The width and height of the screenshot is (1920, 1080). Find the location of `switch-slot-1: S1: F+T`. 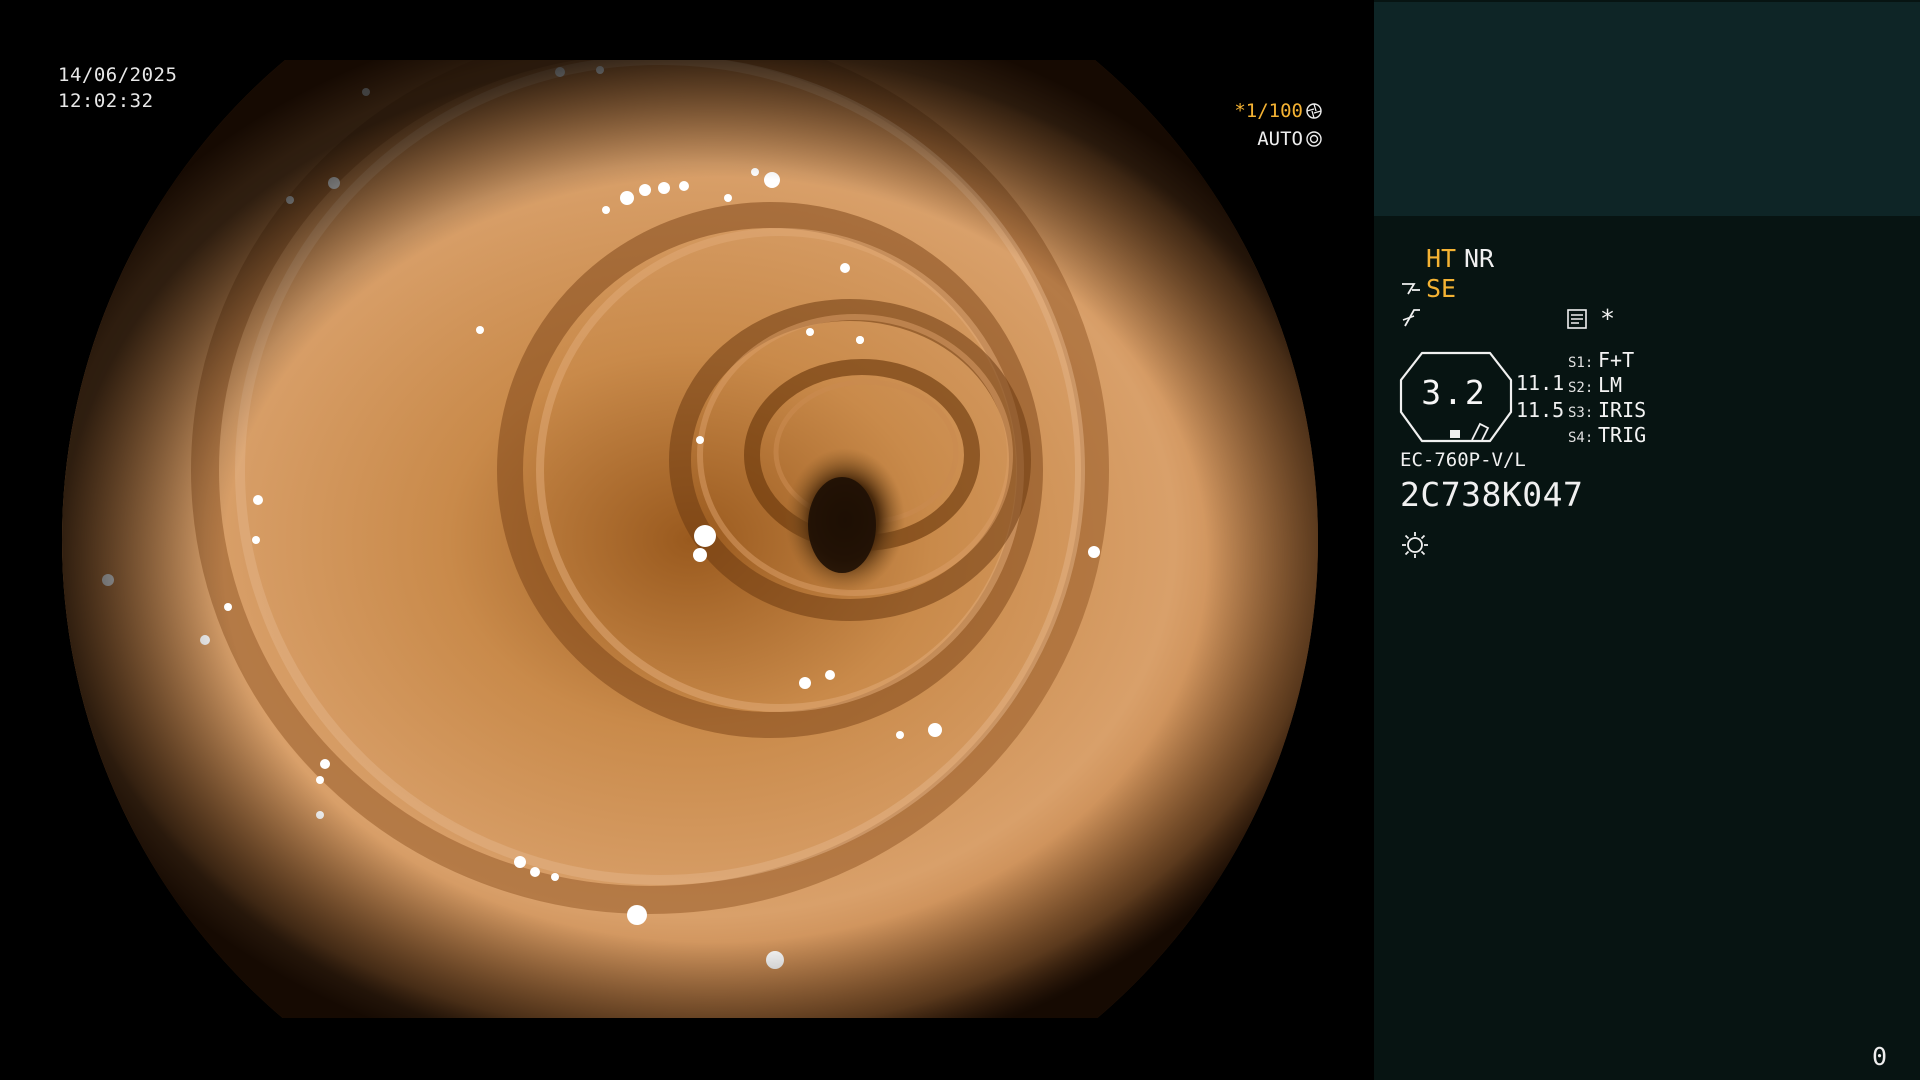

switch-slot-1: S1: F+T is located at coordinates (1601, 360).